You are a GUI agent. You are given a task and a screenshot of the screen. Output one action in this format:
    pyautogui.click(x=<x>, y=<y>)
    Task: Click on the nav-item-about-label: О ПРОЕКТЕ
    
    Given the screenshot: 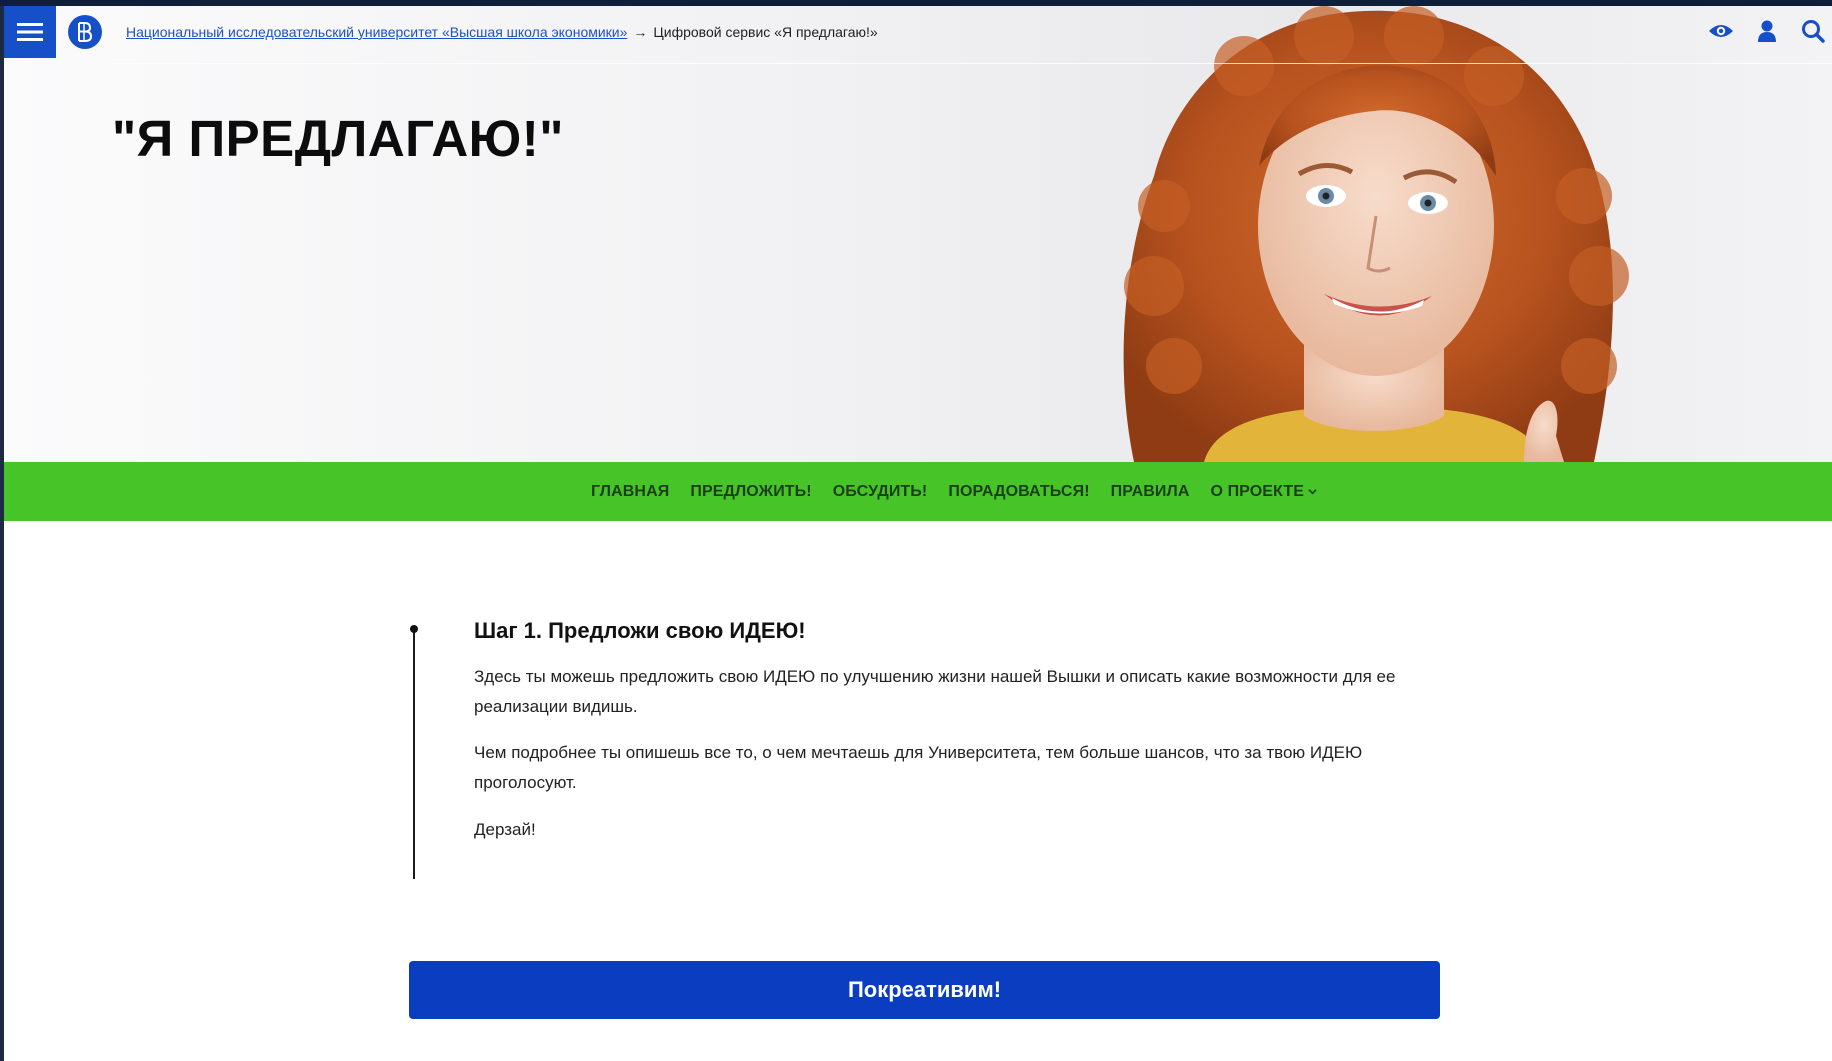 What is the action you would take?
    pyautogui.click(x=1257, y=491)
    